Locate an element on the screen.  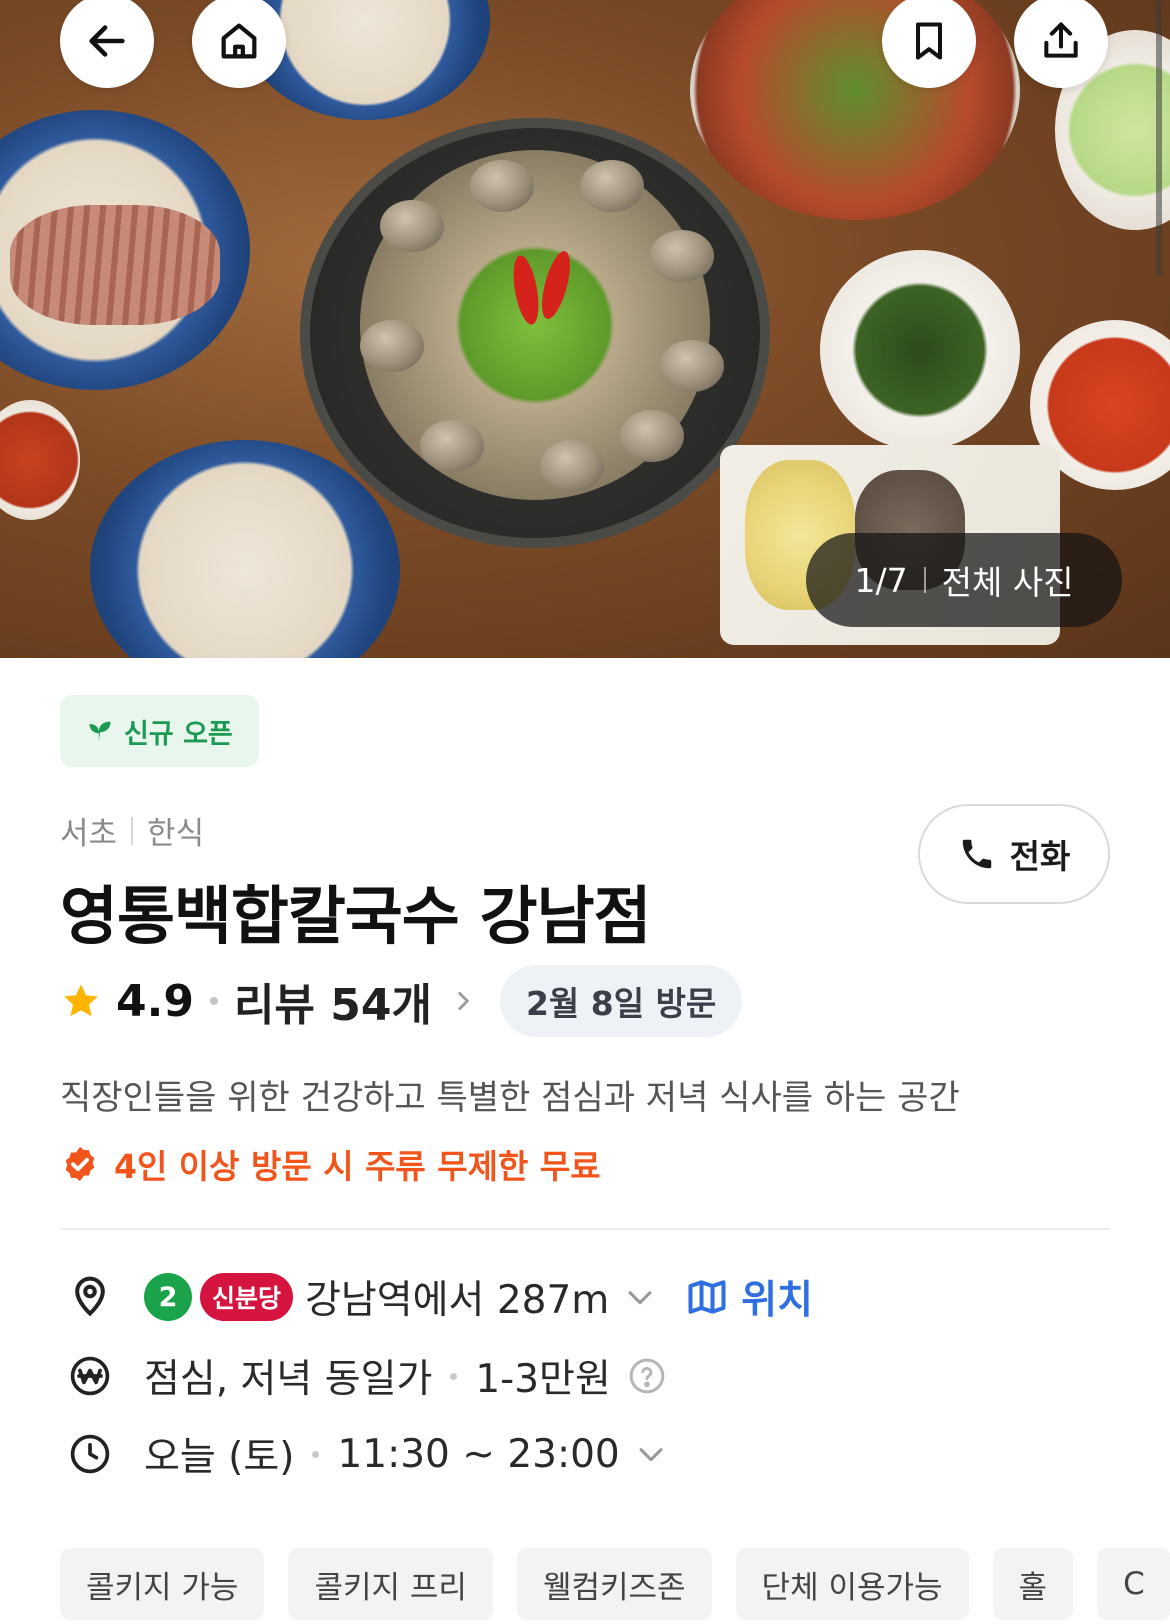
promo-text: 4인 이상 방문 시 주류 무제한 무료 is located at coordinates (357, 1166).